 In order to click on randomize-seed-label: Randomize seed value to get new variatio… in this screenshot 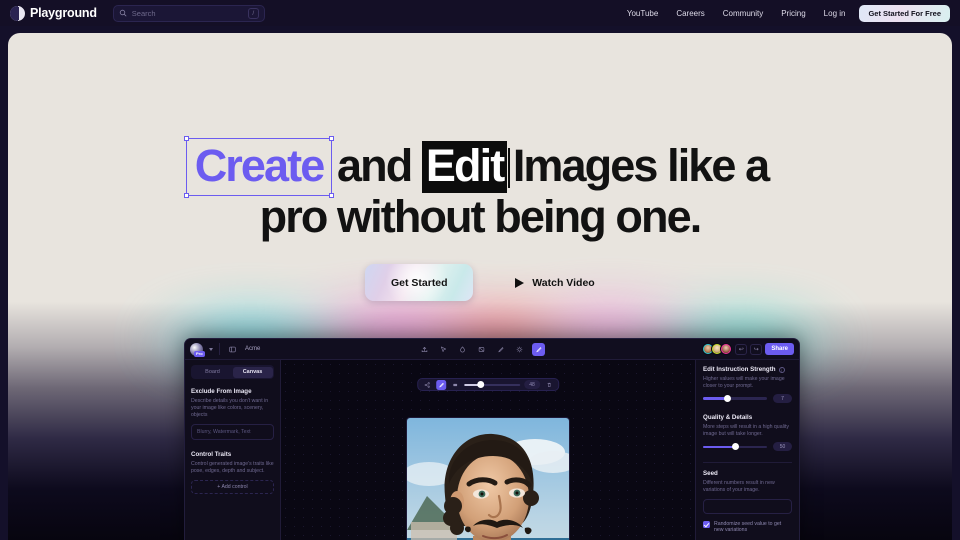, I will do `click(748, 527)`.